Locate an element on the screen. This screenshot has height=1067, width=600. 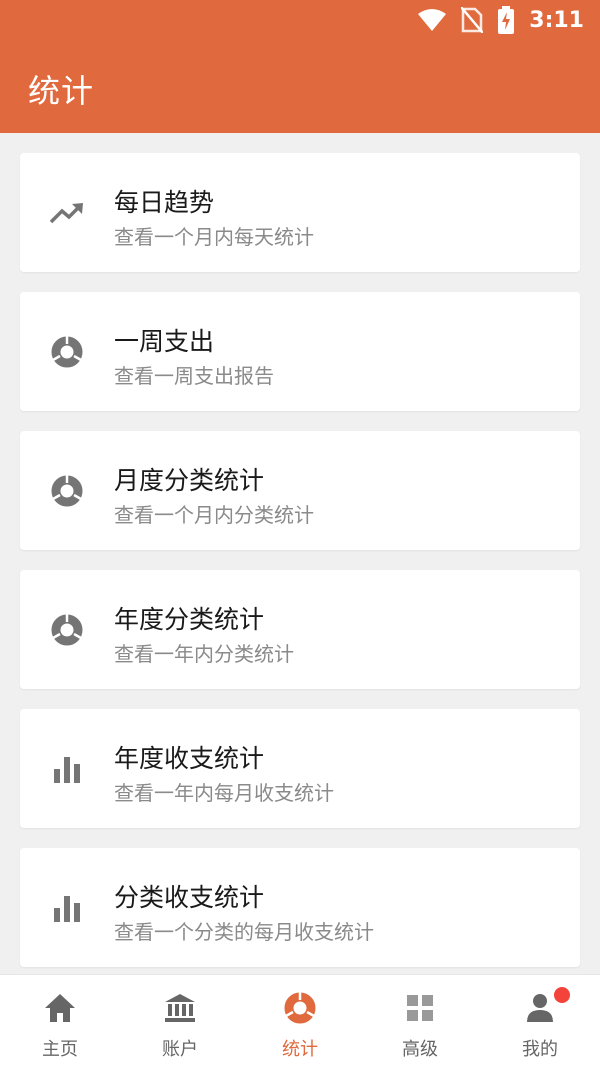
item-description: 查看一年内每月收支统计 is located at coordinates (224, 793).